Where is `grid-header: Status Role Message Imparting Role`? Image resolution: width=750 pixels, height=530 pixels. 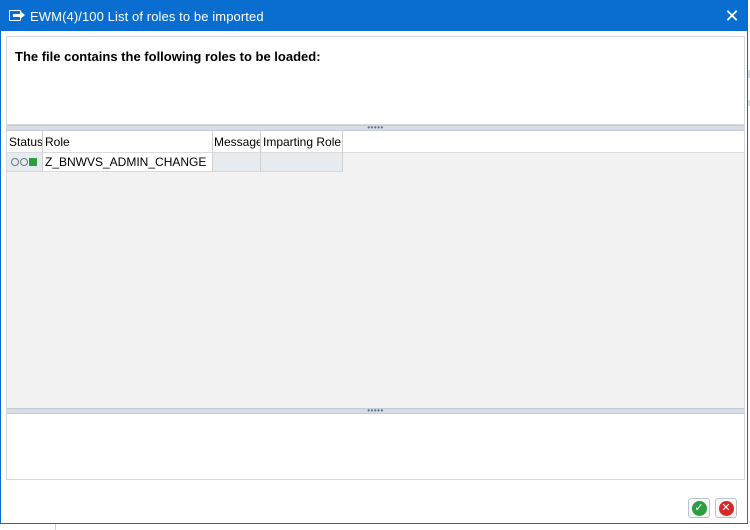
grid-header: Status Role Message Imparting Role is located at coordinates (375, 142).